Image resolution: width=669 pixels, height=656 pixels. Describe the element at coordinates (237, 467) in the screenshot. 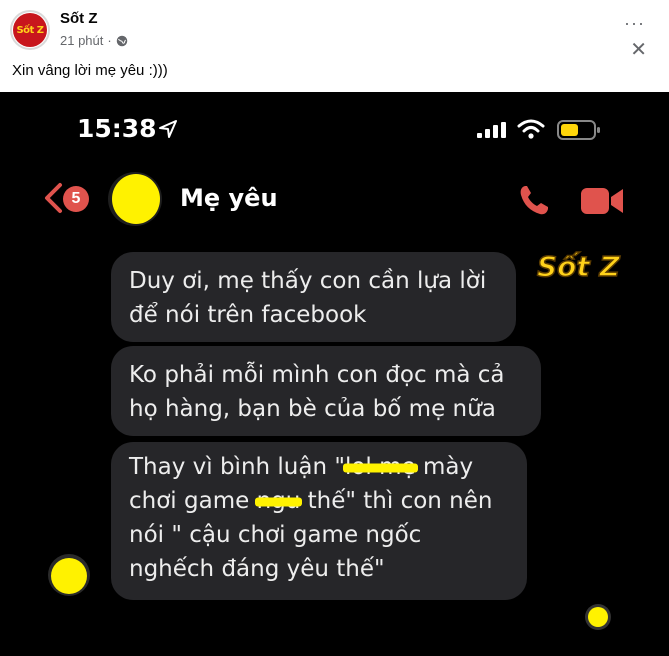

I see `message-text: Thay vì bình luận "` at that location.